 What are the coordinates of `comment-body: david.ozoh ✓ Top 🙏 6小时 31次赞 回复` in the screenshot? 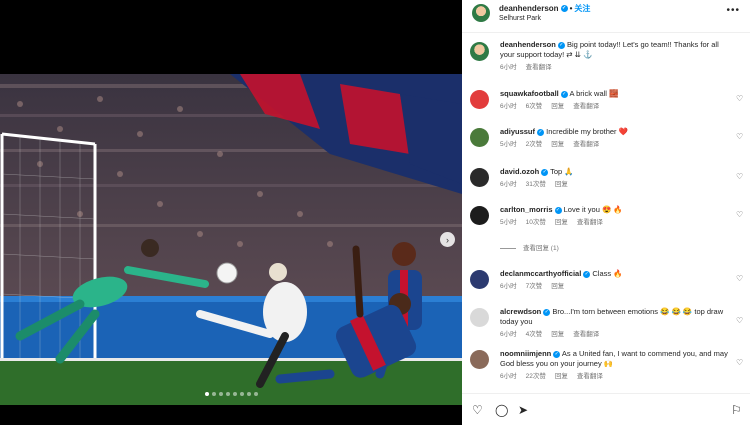 It's located at (617, 178).